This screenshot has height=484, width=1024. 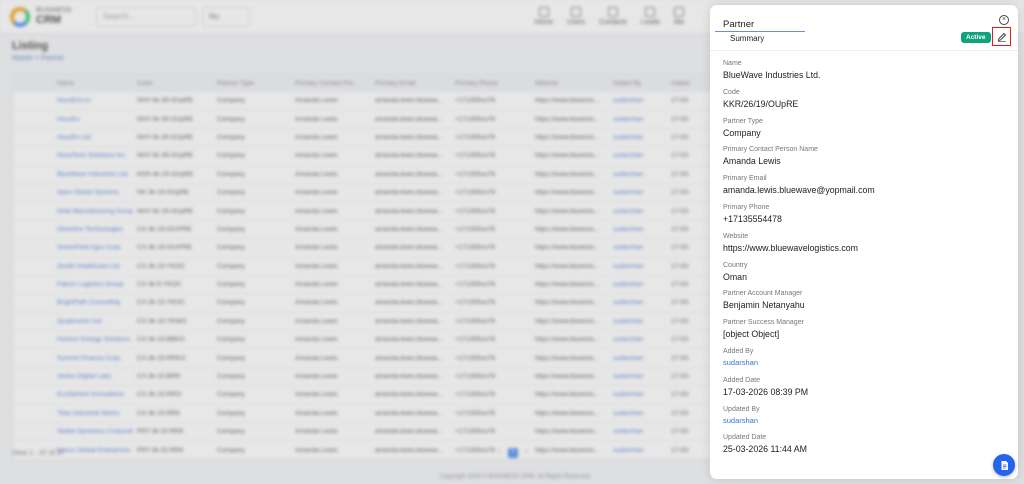 I want to click on detail-field: Updated Date 25-03-2026 11:44 AM, so click(x=863, y=447).